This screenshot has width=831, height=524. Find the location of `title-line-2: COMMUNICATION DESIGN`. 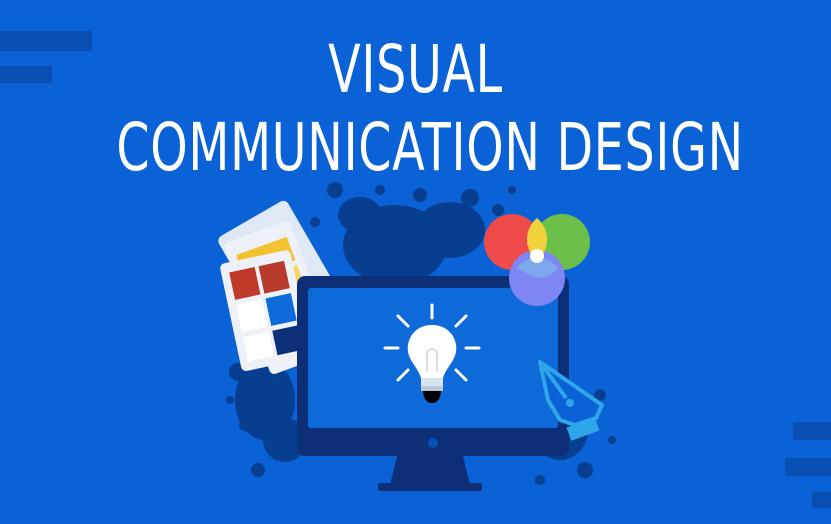

title-line-2: COMMUNICATION DESIGN is located at coordinates (430, 147).